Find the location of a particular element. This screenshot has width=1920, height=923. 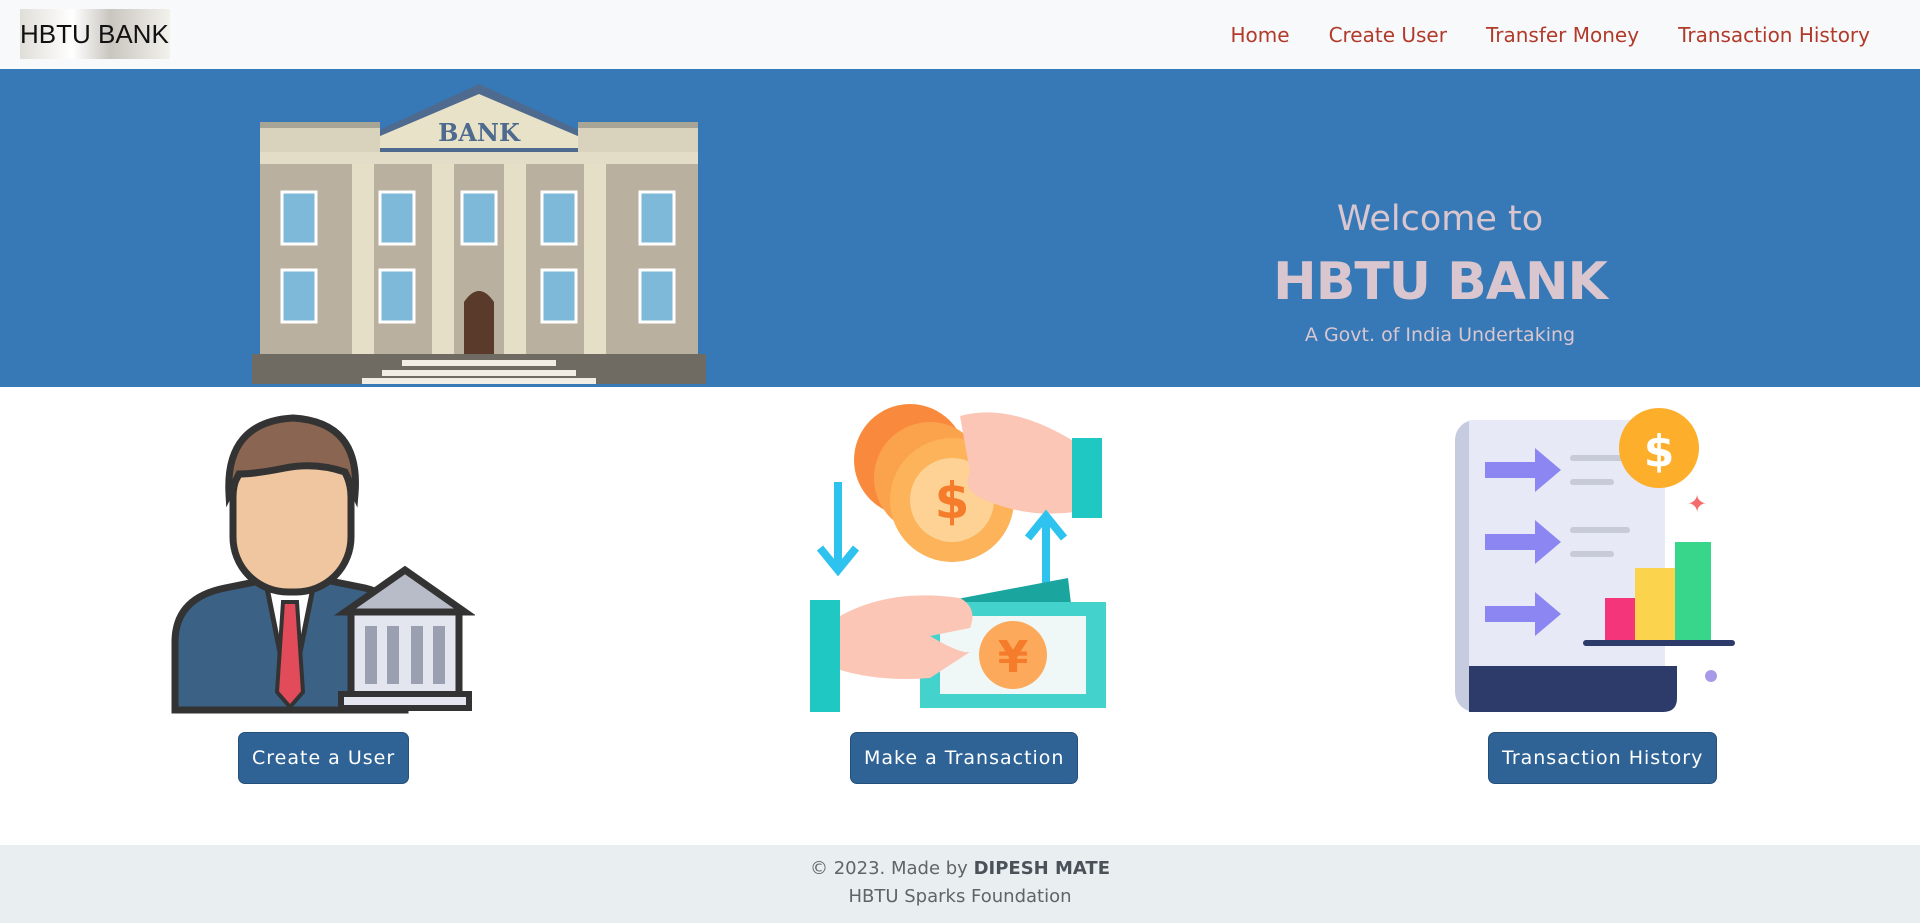

bank-sign-text: BANK is located at coordinates (479, 132).